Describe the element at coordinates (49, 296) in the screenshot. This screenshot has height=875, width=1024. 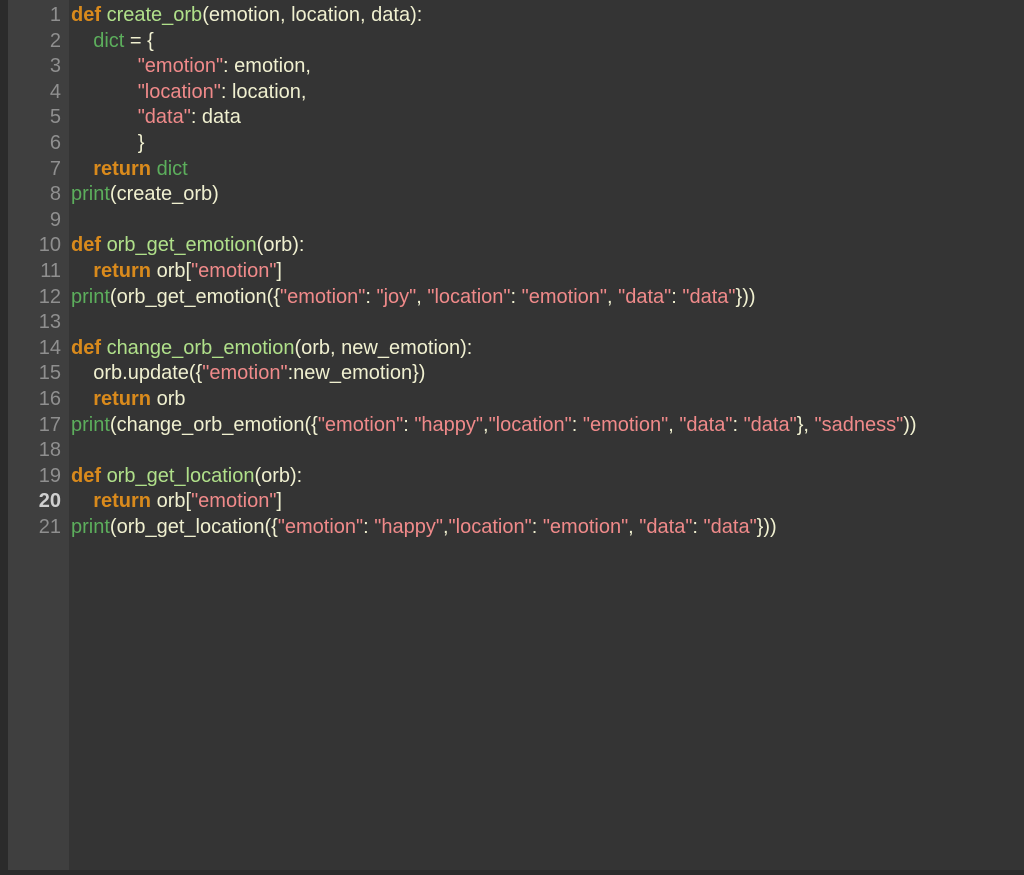
I see `line-number: 12` at that location.